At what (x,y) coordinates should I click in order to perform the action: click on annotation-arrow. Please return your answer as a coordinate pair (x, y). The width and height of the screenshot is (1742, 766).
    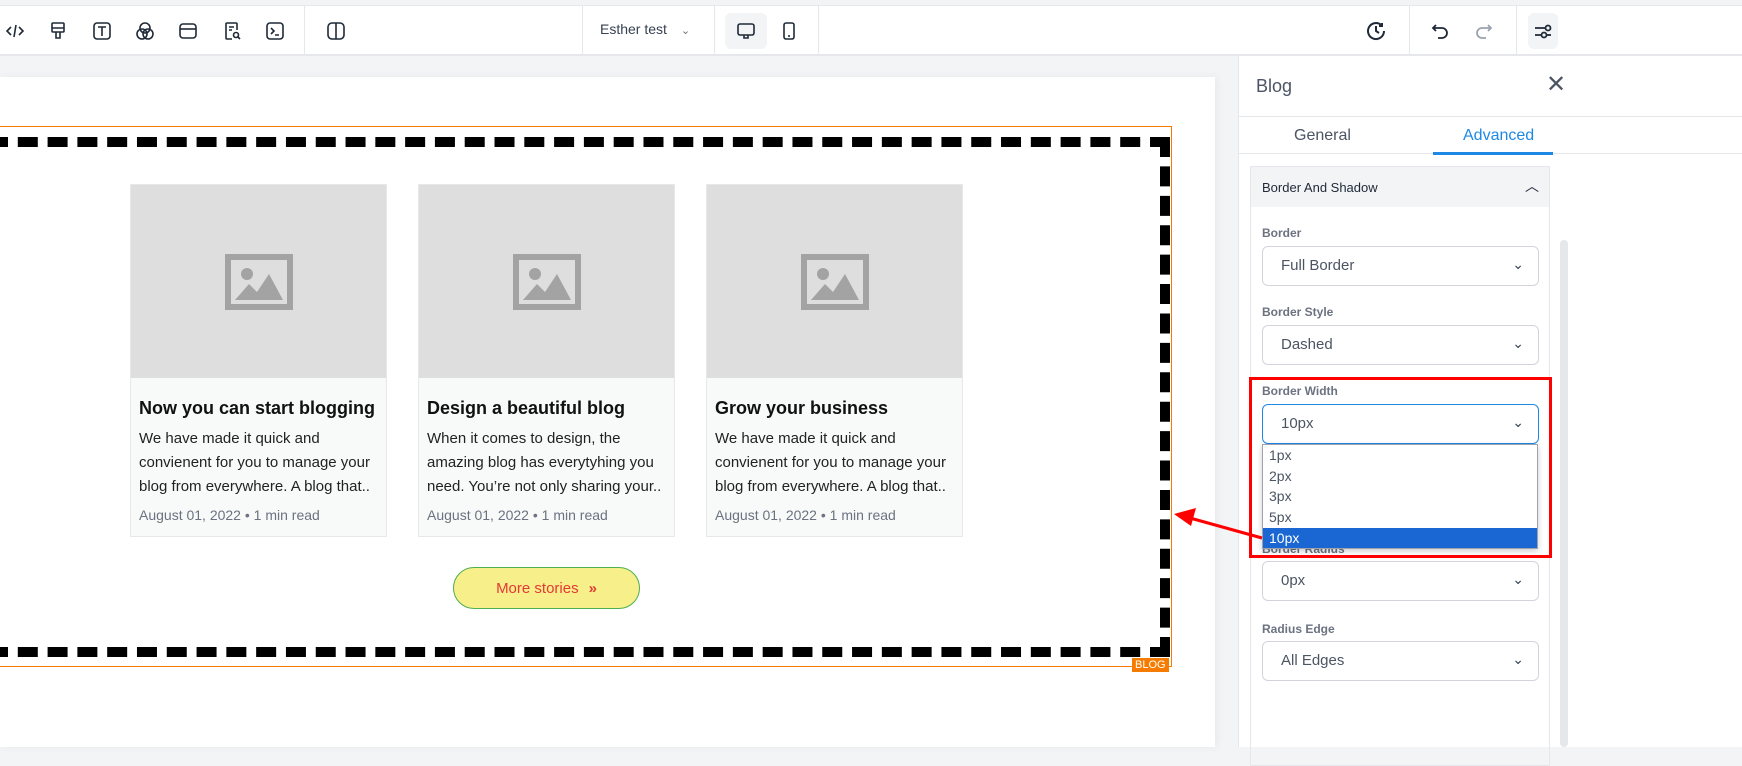
    Looking at the image, I should click on (1218, 524).